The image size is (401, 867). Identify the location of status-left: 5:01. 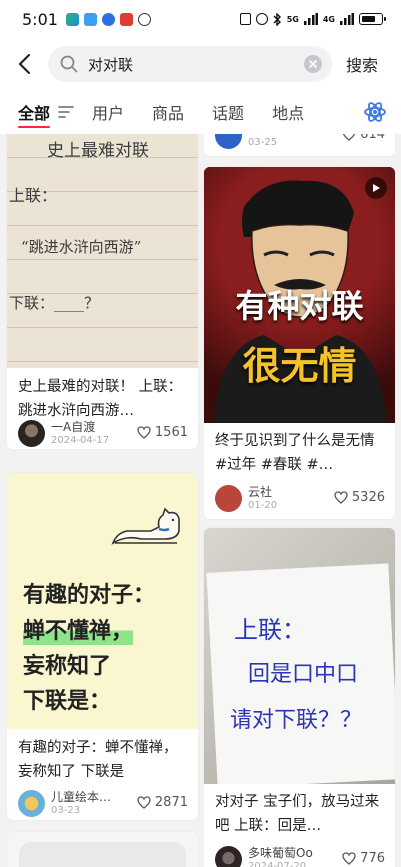
(86, 19).